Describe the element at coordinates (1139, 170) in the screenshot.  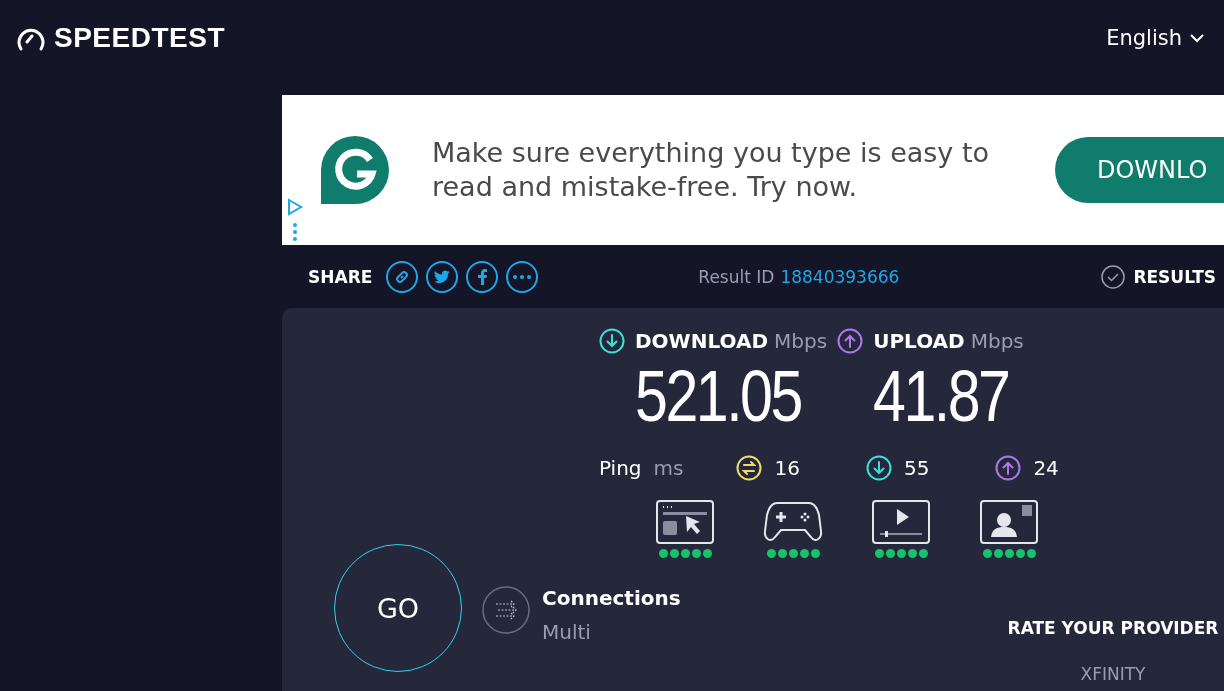
I see `download-button: DOWNLO` at that location.